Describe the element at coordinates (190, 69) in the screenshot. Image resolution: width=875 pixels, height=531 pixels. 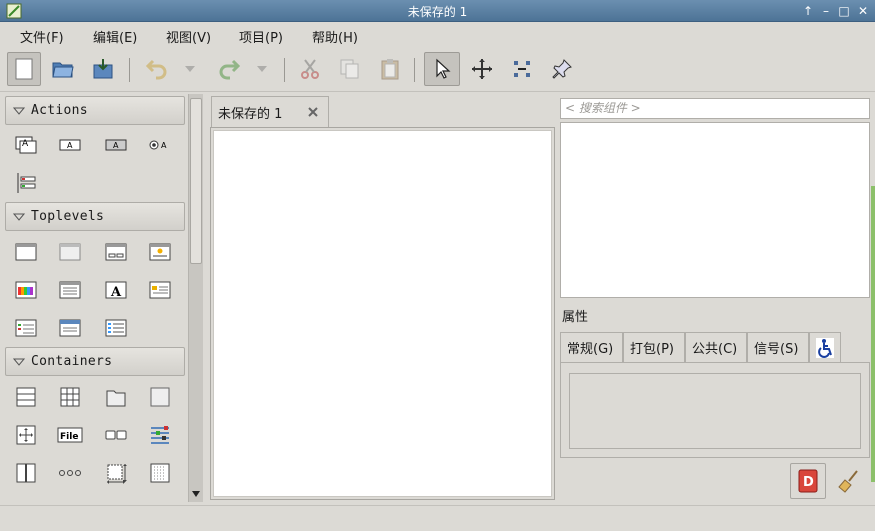
I see `undo-history-dropdown` at that location.